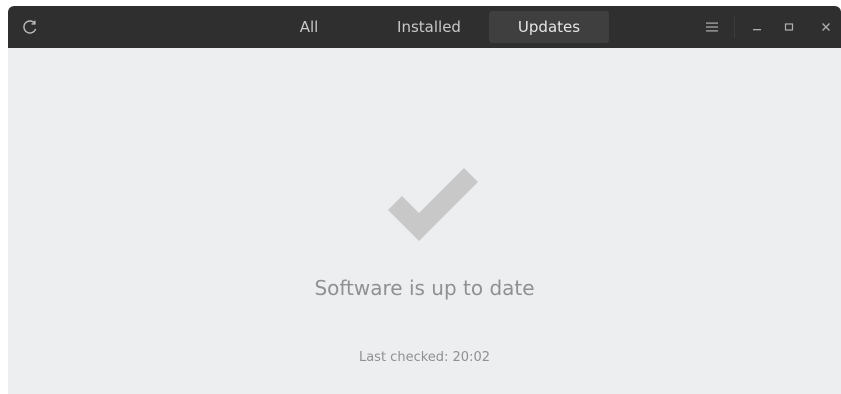  I want to click on maximize-button, so click(789, 27).